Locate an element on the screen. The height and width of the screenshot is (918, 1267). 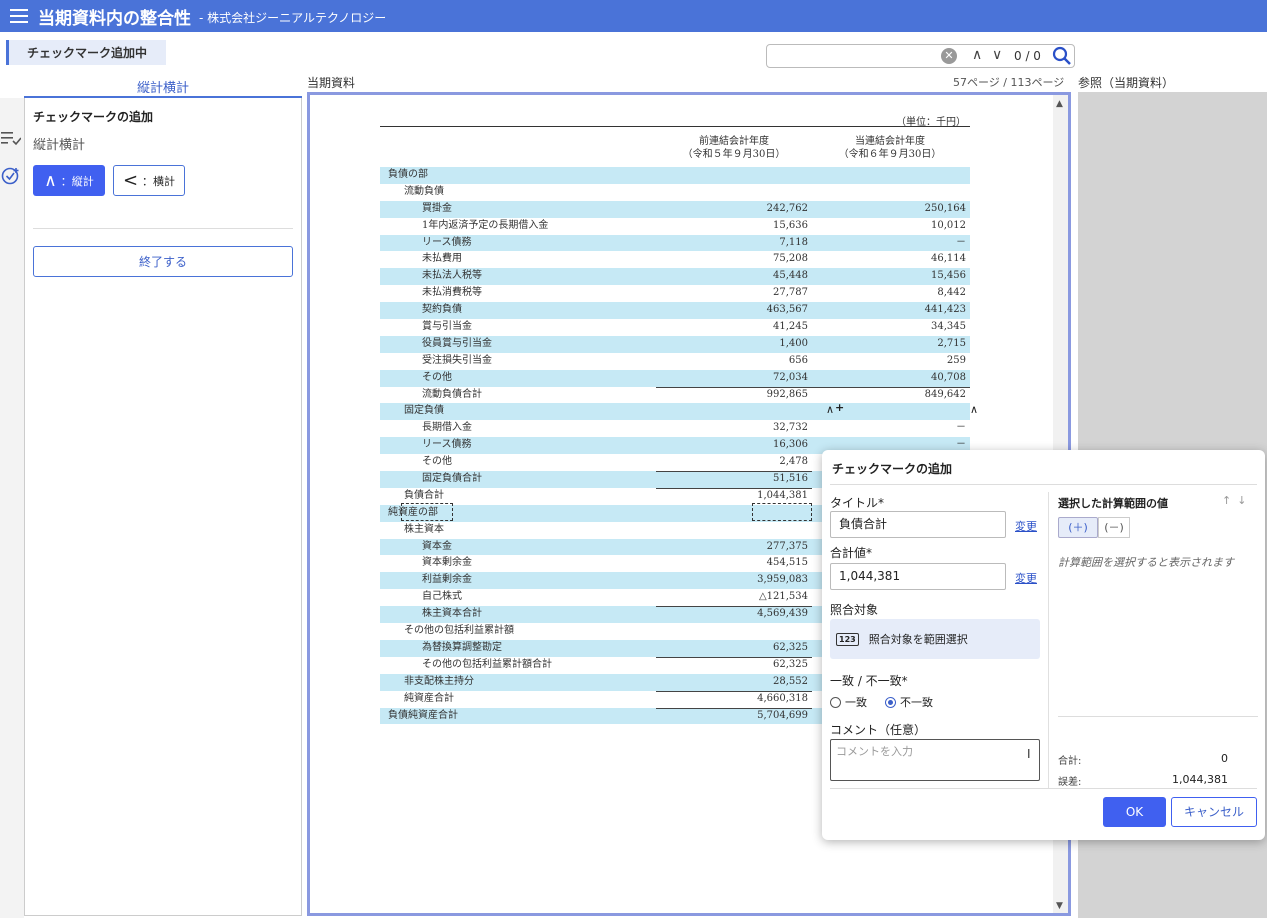
statement-row: 1年内返済予定の長期借入金 15,636 10,012 is located at coordinates (675, 226).